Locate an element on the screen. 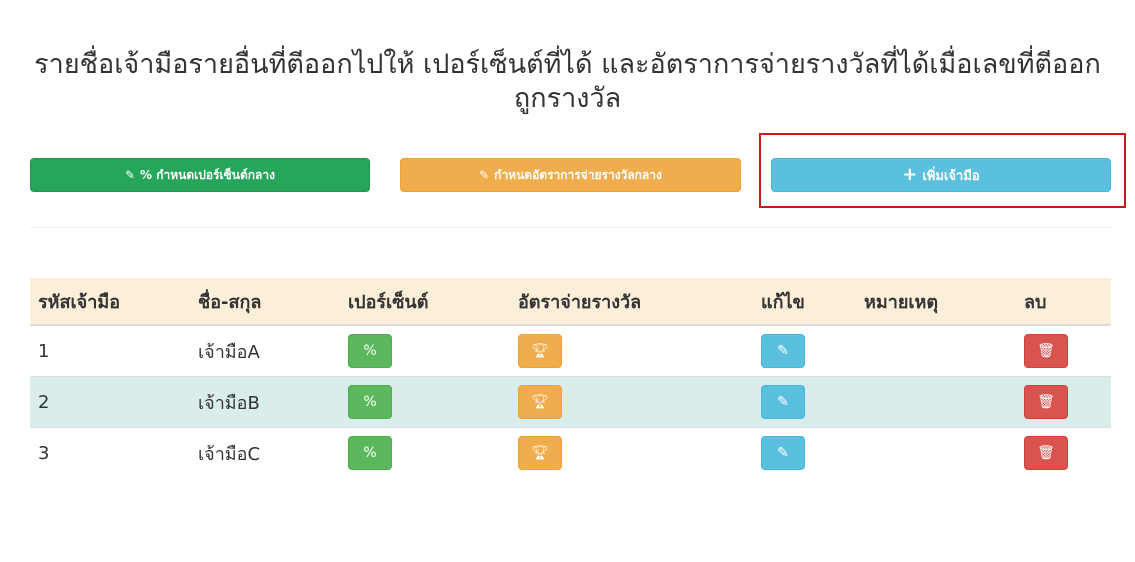 The height and width of the screenshot is (562, 1135). set-central-percent-button: ✎ % กำหนดเปอร์เซ็นต์กลาง is located at coordinates (200, 175).